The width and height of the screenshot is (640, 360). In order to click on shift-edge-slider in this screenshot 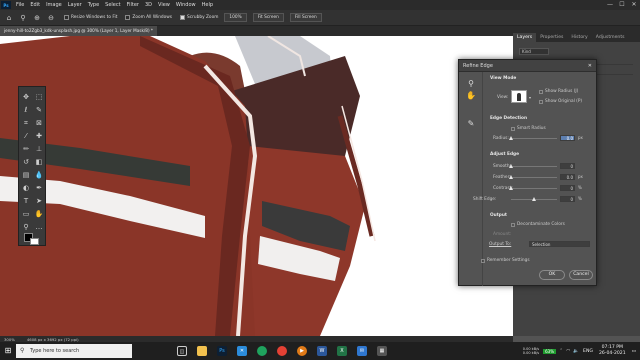, I will do `click(534, 199)`.